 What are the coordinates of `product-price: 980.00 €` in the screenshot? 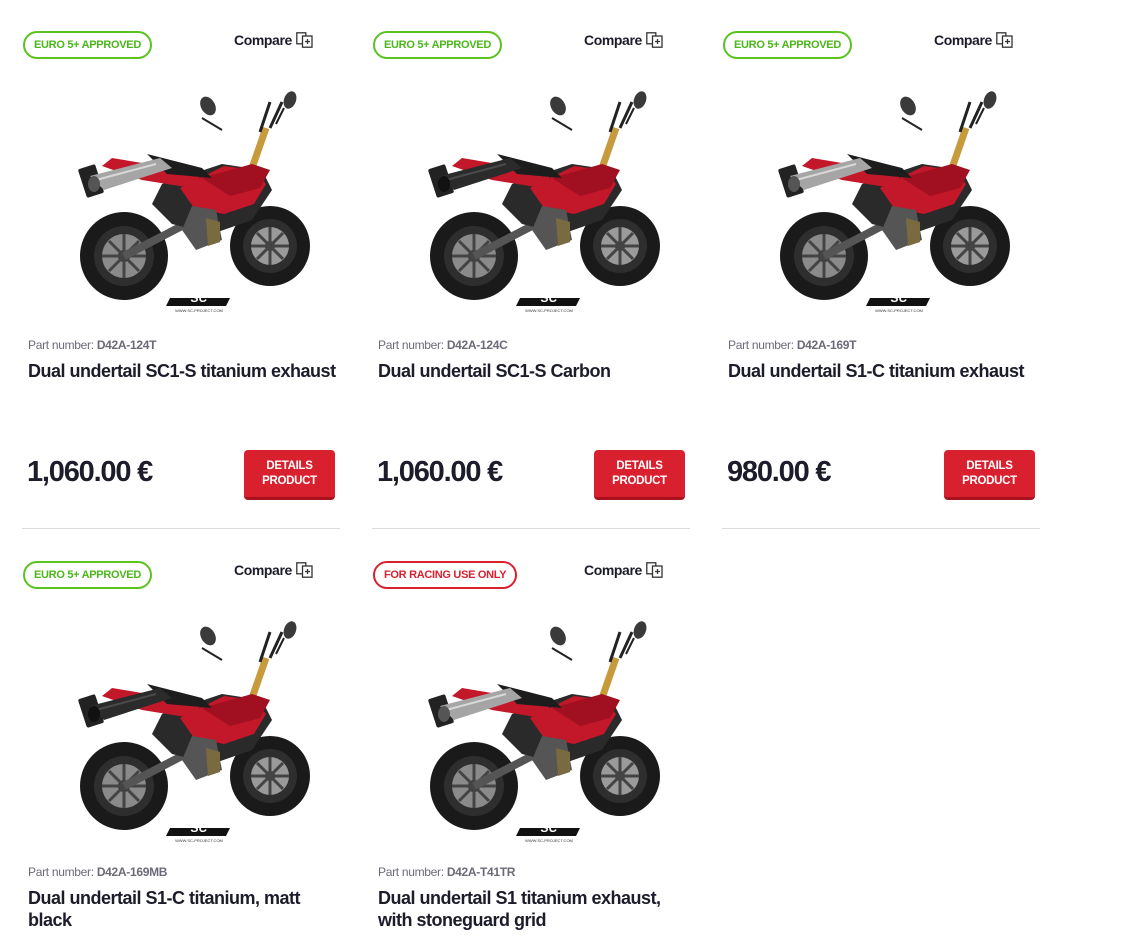 It's located at (779, 472).